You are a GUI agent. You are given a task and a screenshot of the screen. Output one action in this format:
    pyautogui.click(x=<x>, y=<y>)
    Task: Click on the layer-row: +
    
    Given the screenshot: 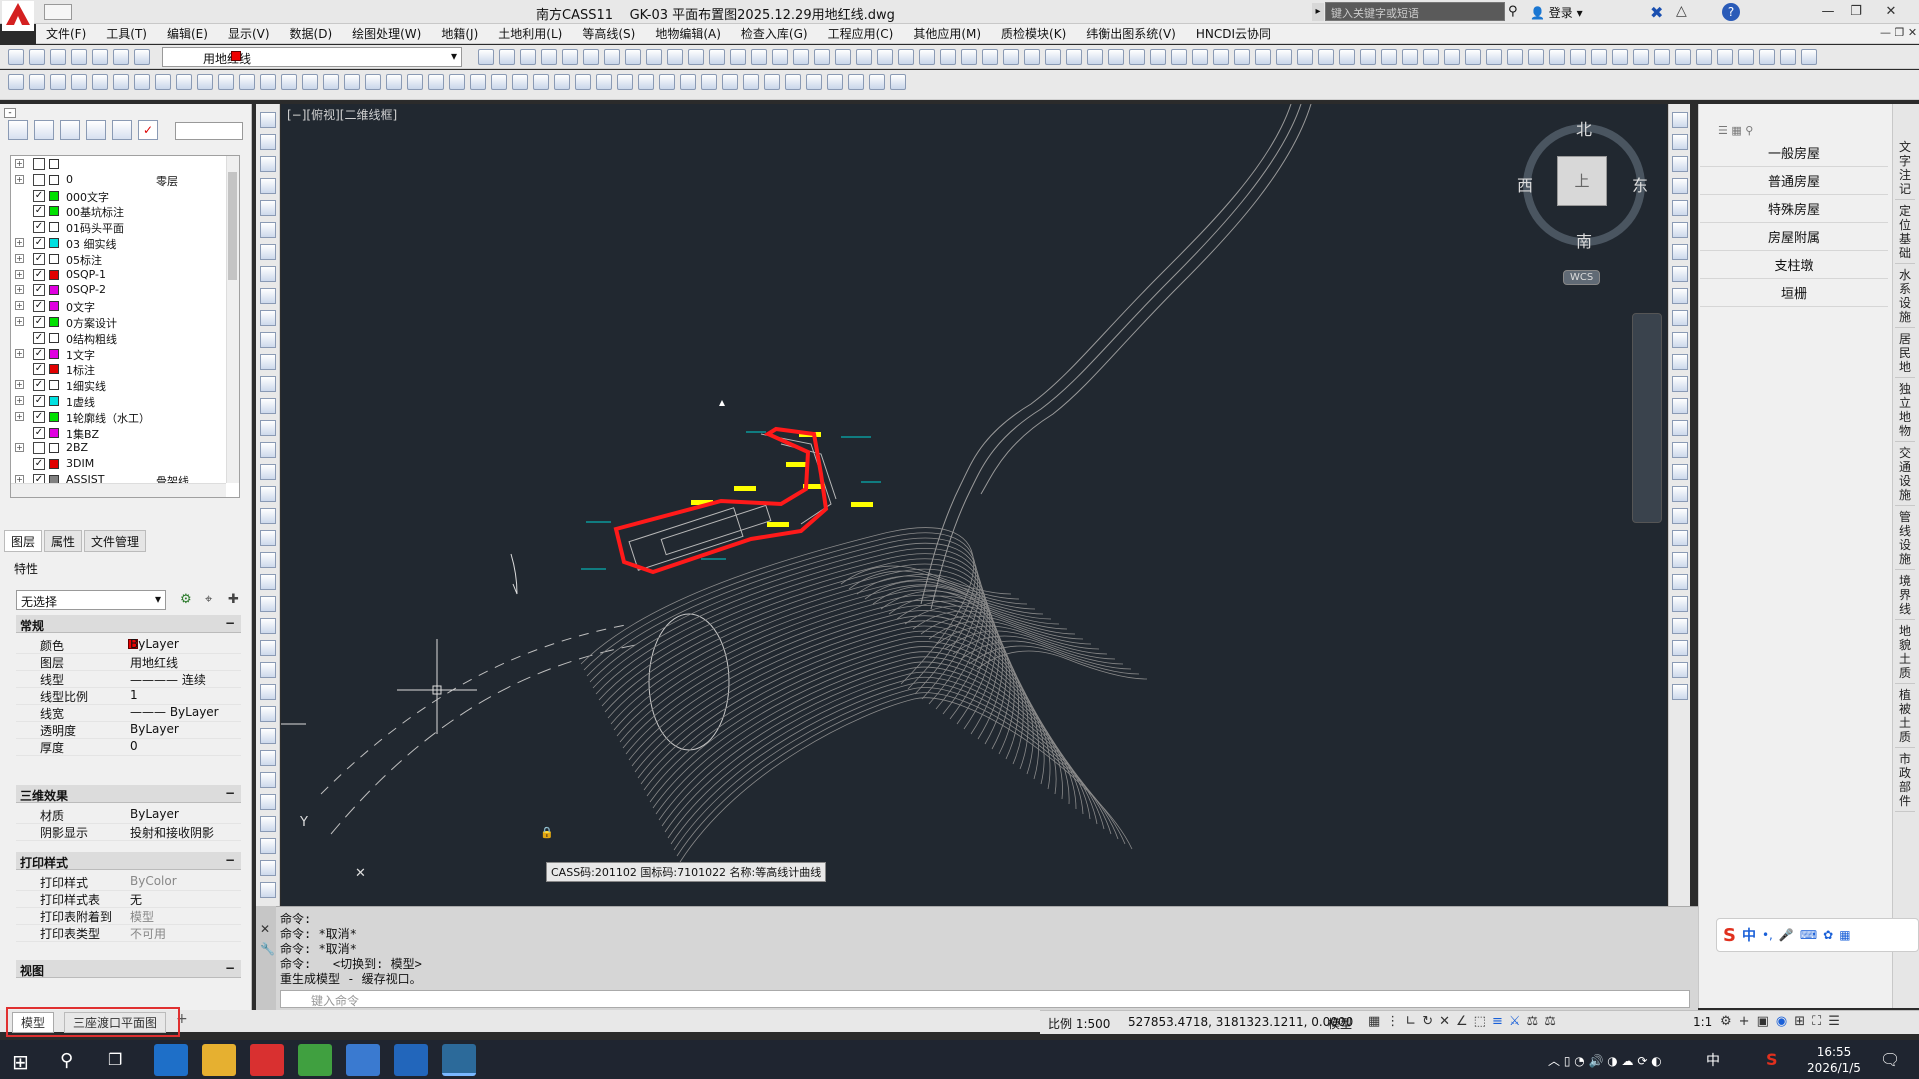 What is the action you would take?
    pyautogui.click(x=118, y=164)
    